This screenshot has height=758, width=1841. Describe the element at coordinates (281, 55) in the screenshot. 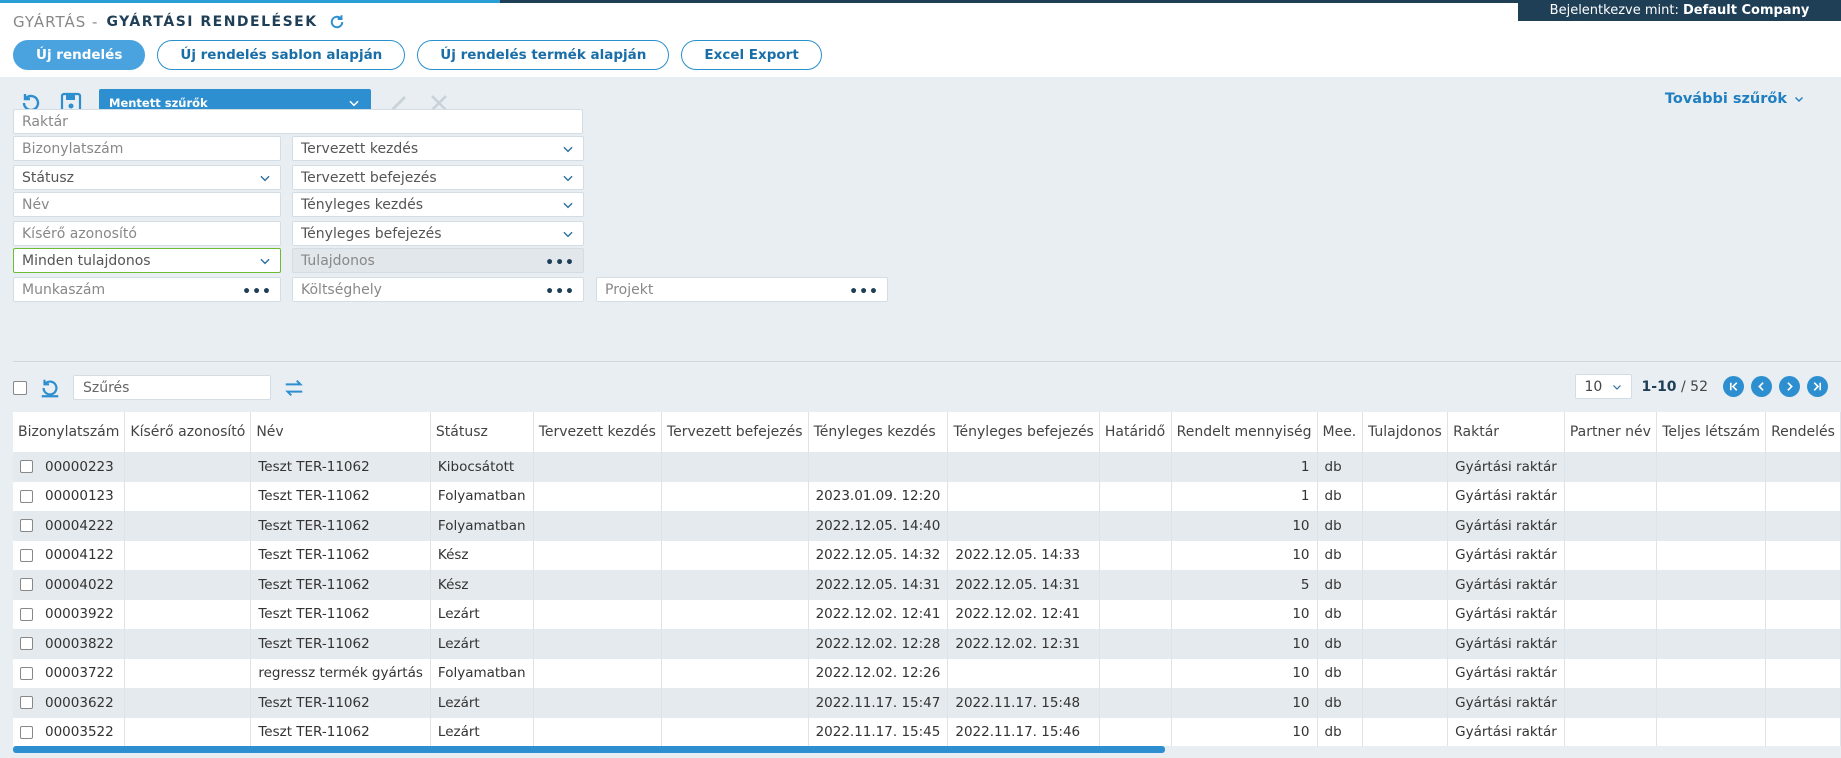

I see `new-order-from-template-button: Új rendelés sablon alapján` at that location.